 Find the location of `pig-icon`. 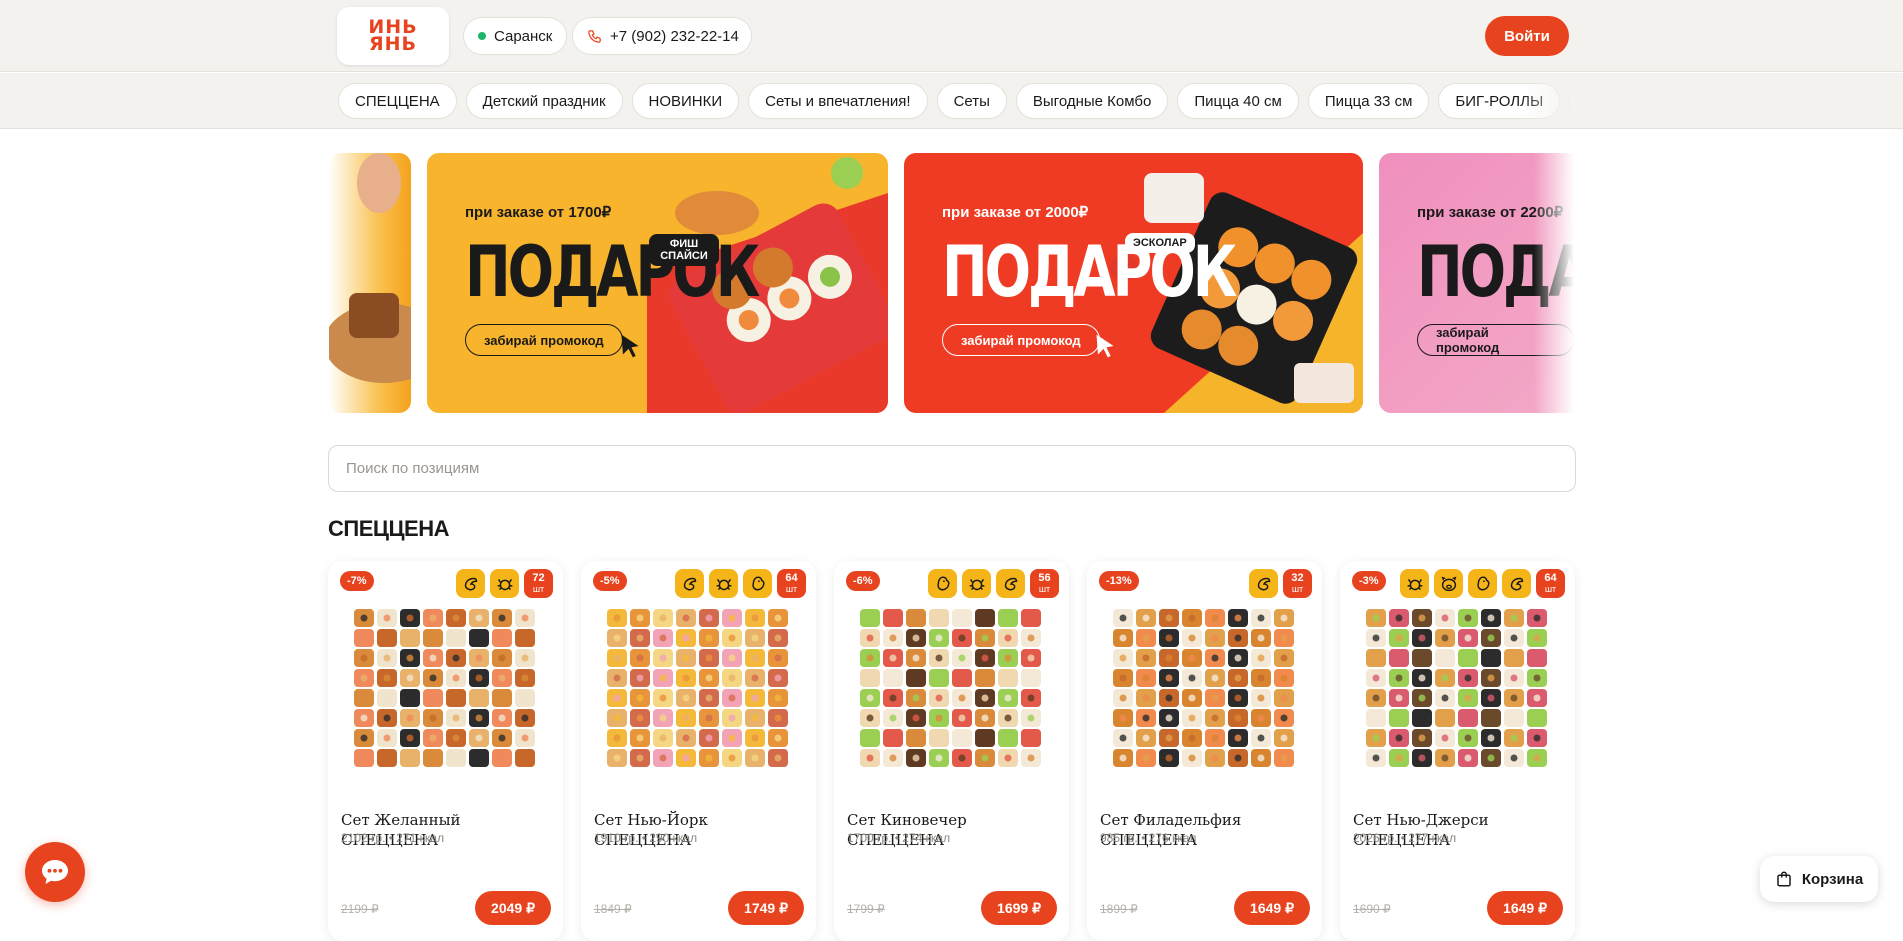

pig-icon is located at coordinates (1448, 583).